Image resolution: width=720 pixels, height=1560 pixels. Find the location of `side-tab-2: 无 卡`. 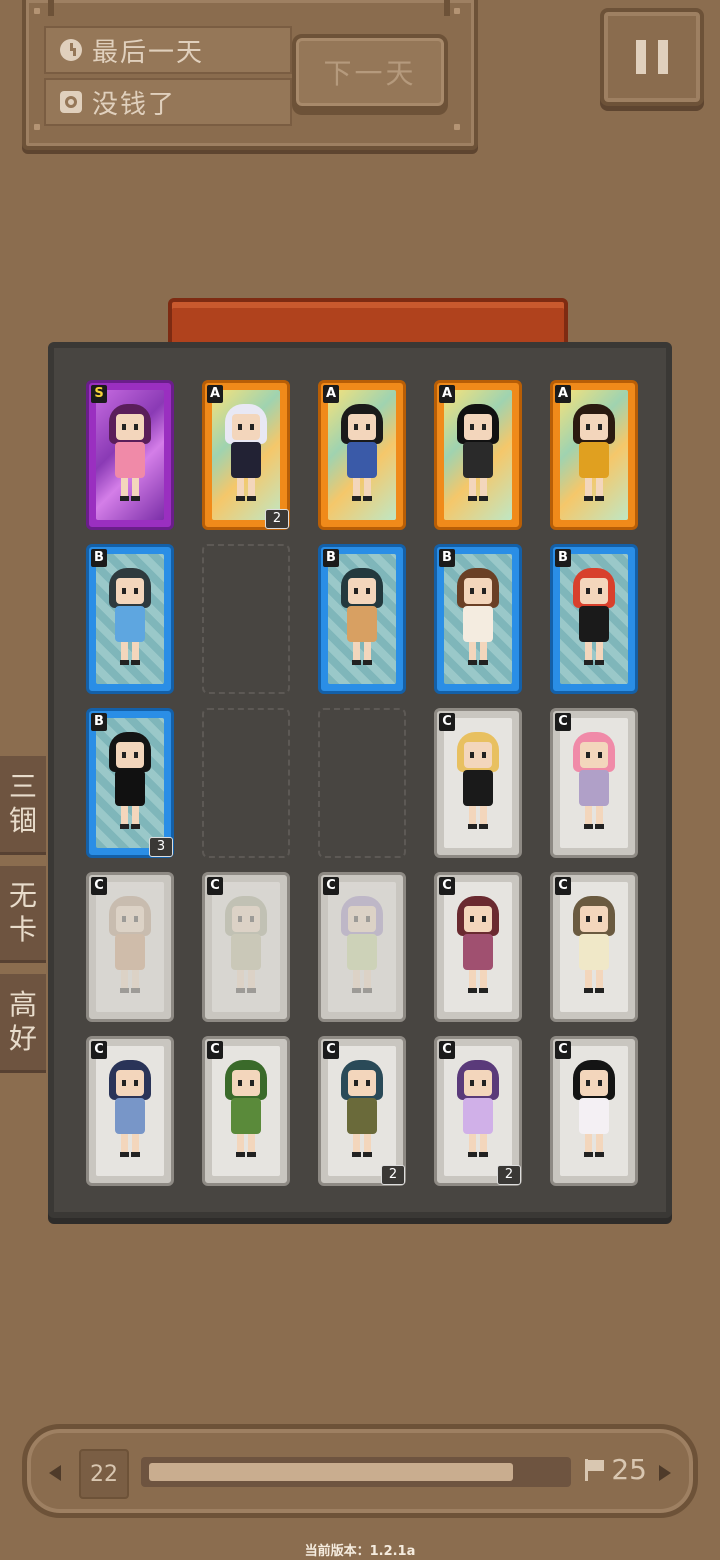

side-tab-2: 无 卡 is located at coordinates (23, 913).